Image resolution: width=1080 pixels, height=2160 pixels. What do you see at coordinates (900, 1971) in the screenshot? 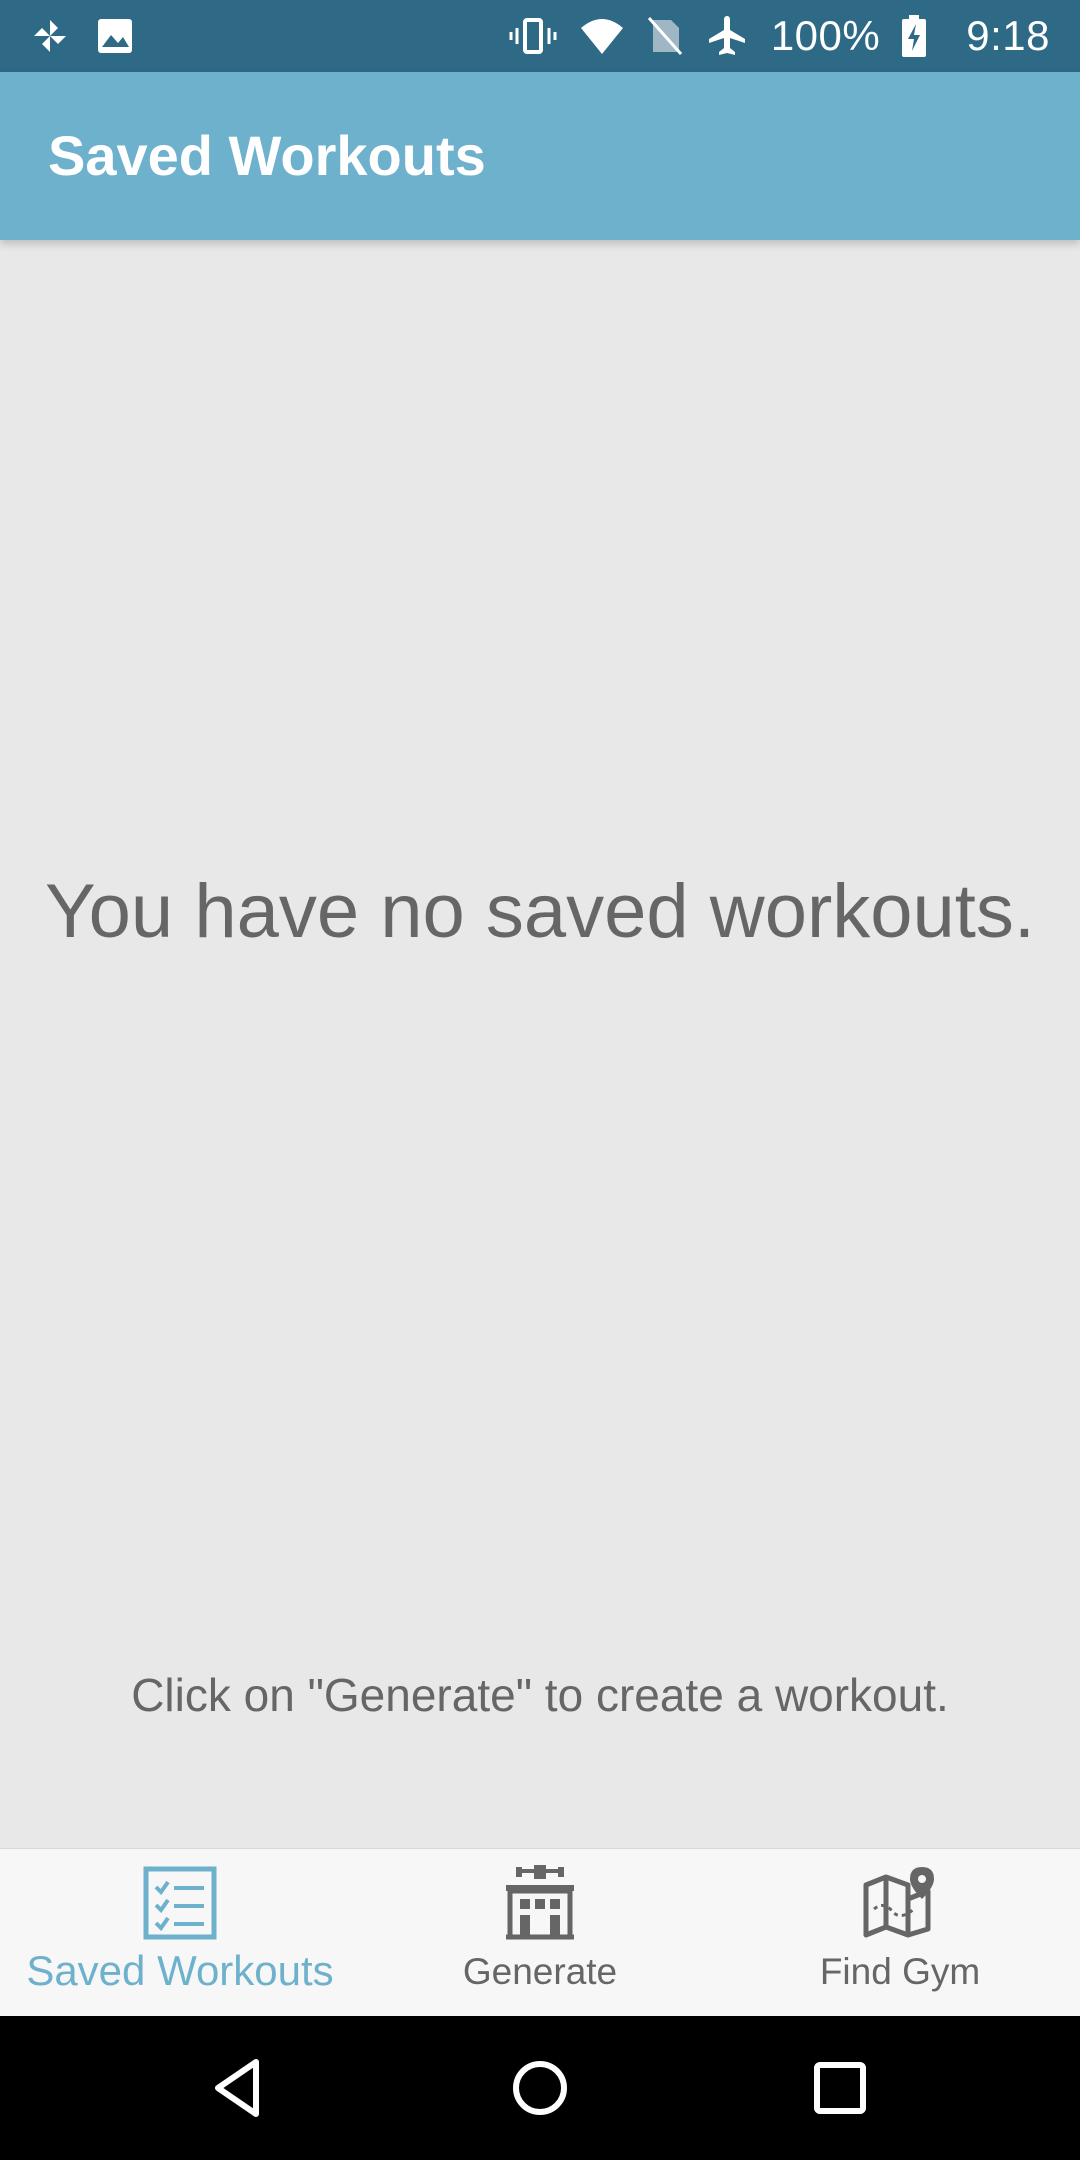
I see `nav-label-find-gym: Find Gym` at bounding box center [900, 1971].